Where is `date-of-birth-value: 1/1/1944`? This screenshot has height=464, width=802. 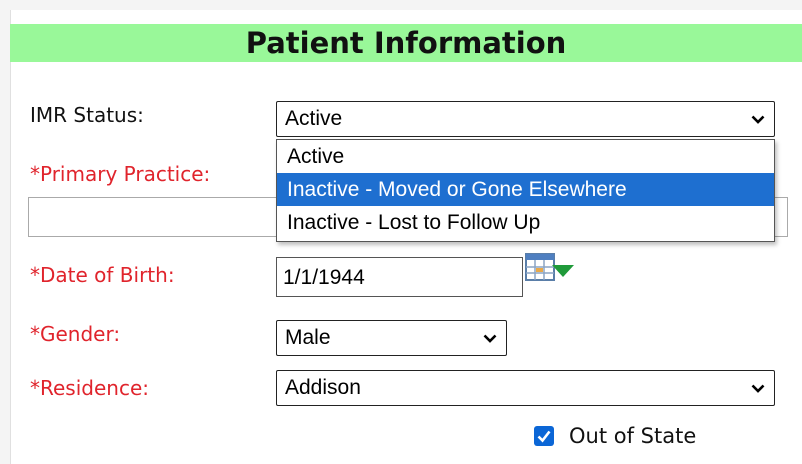
date-of-birth-value: 1/1/1944 is located at coordinates (324, 278).